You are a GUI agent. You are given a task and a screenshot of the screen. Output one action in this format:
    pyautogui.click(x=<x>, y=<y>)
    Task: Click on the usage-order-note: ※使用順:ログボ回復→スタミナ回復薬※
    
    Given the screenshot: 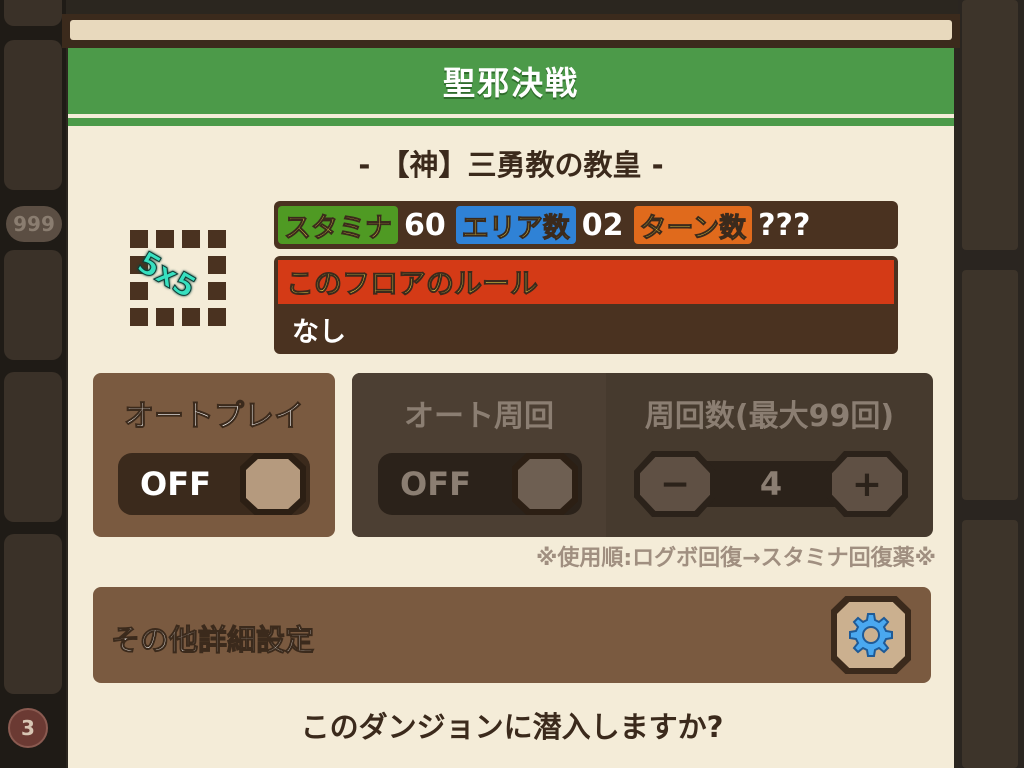 What is the action you would take?
    pyautogui.click(x=735, y=558)
    